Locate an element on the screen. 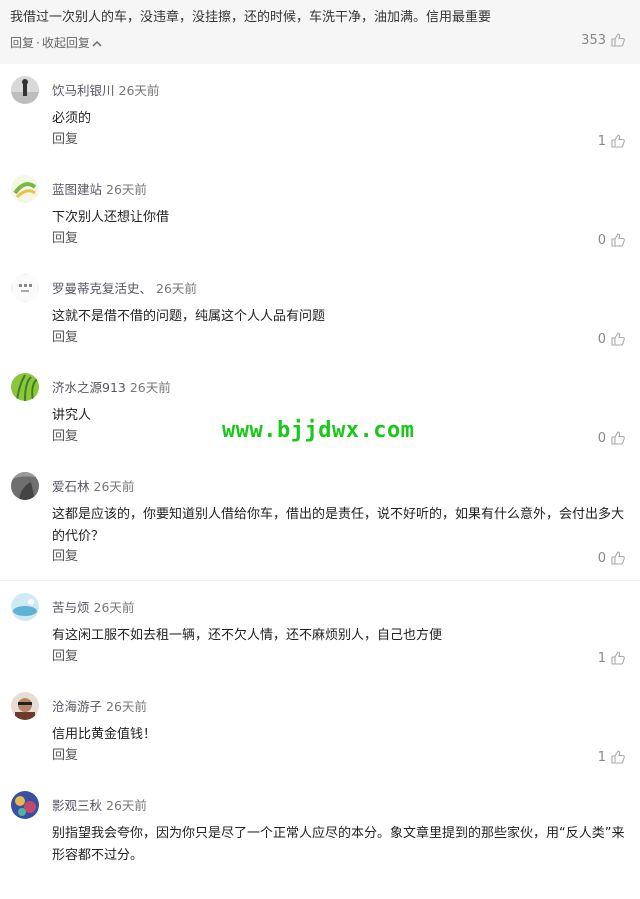  reply-header: 饮马利银川 26天前 is located at coordinates (105, 89).